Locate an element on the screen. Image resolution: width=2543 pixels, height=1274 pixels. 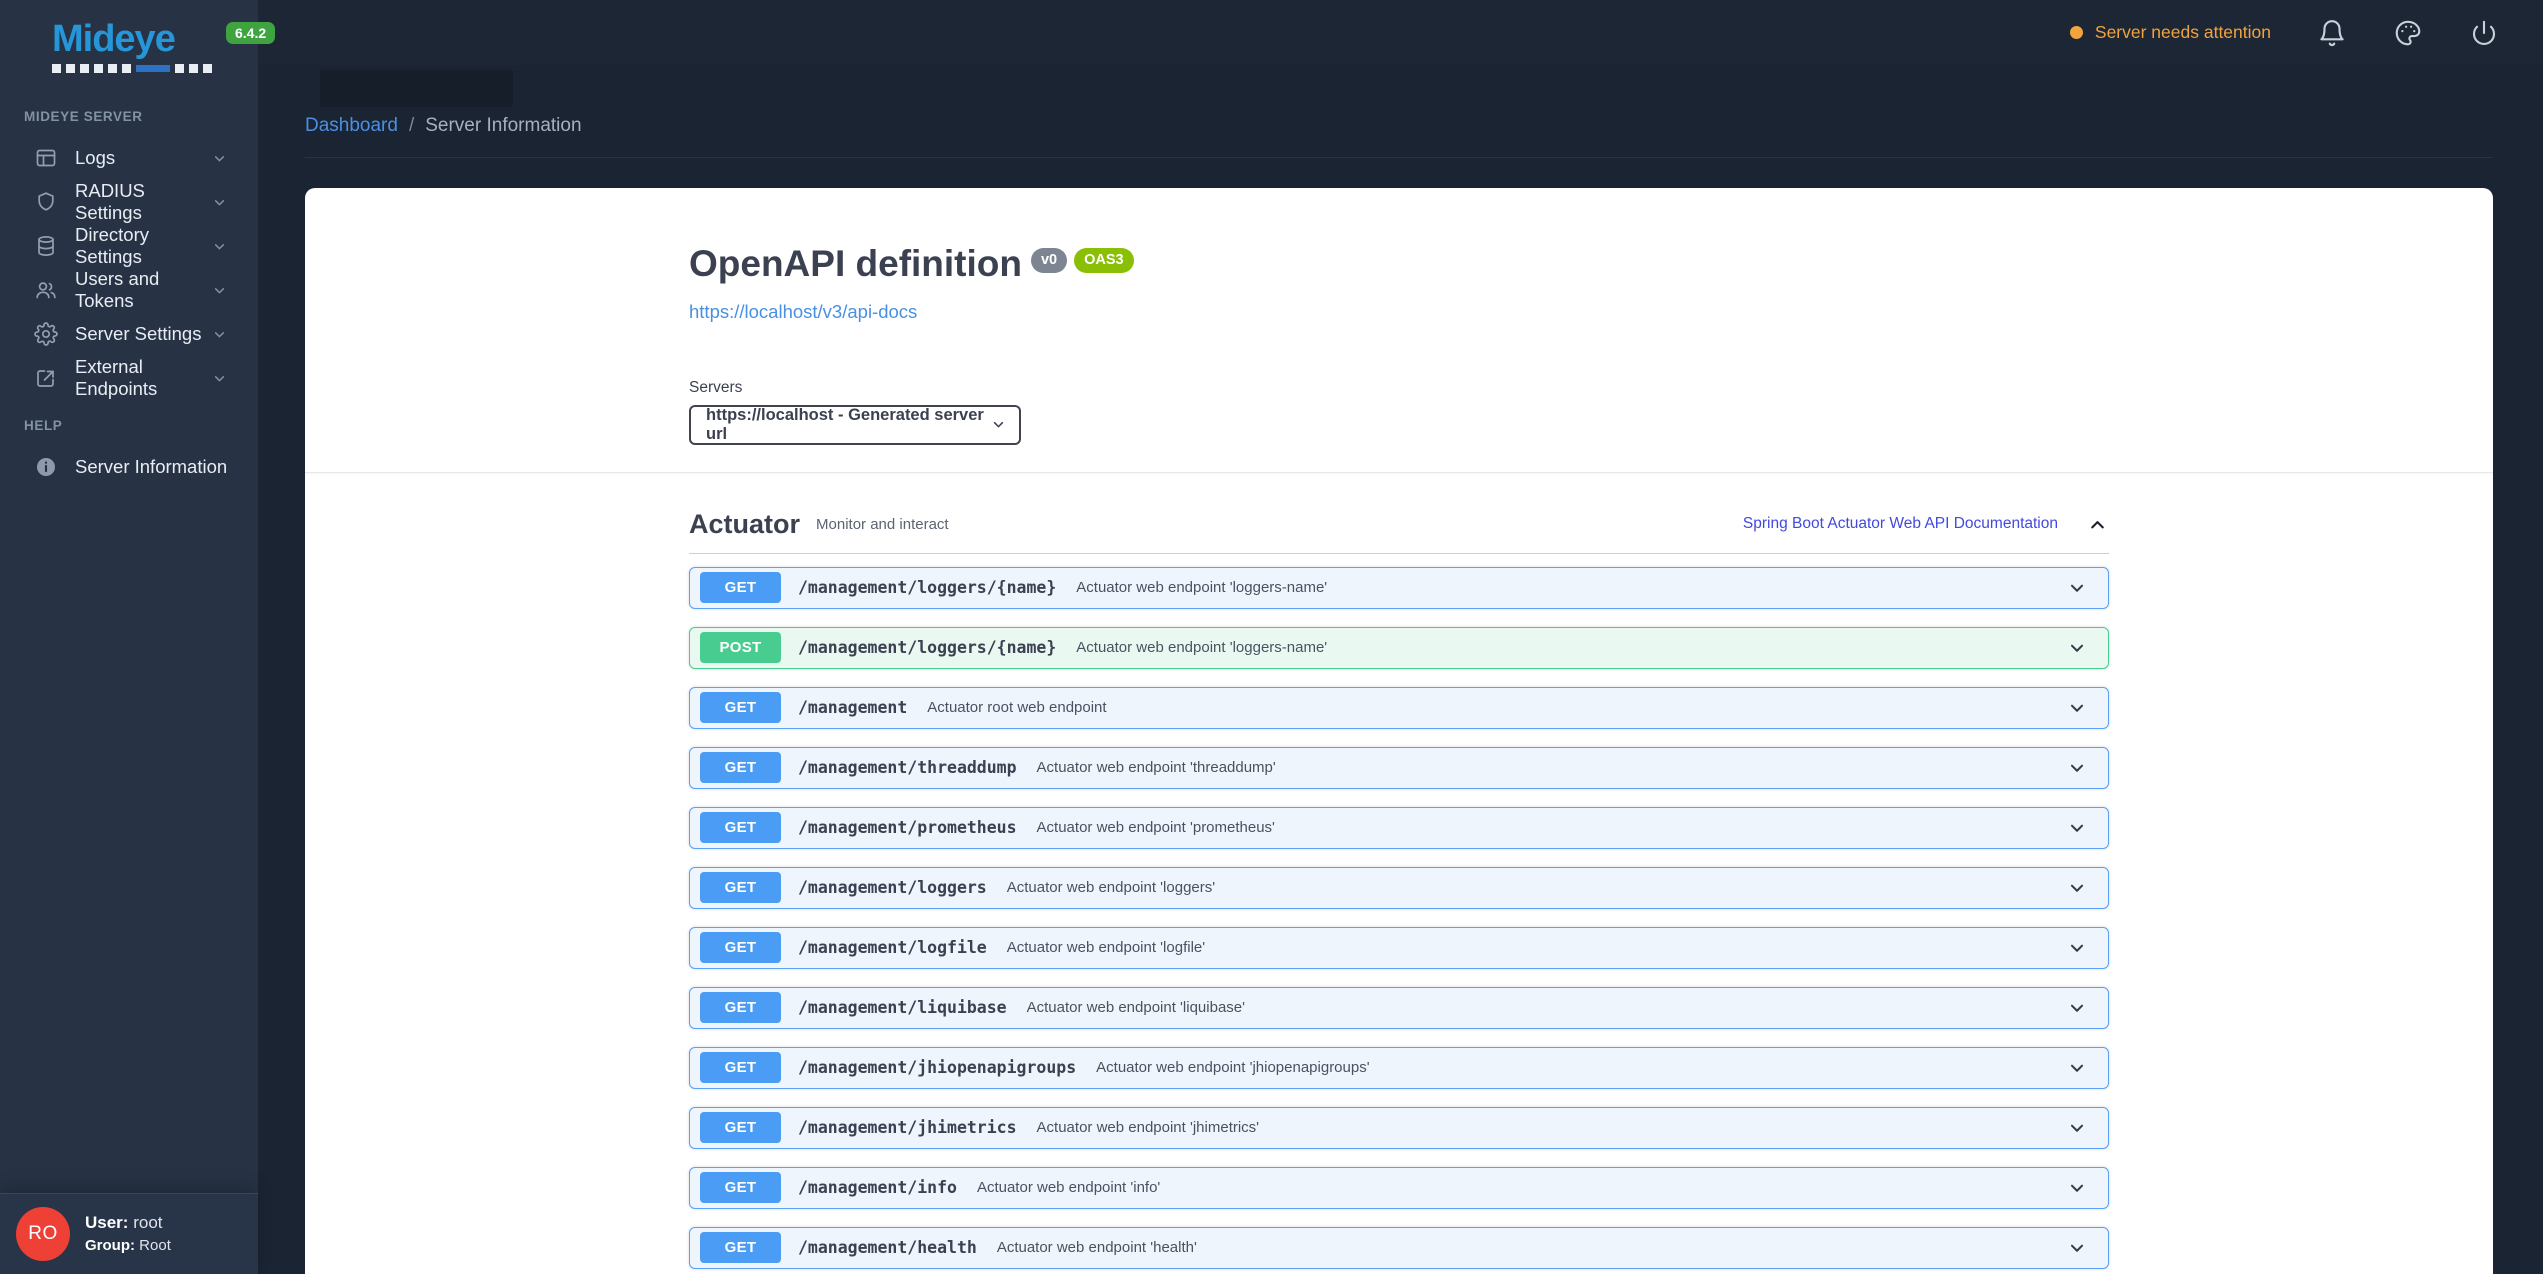
oas3-badge: OAS3 is located at coordinates (1104, 260).